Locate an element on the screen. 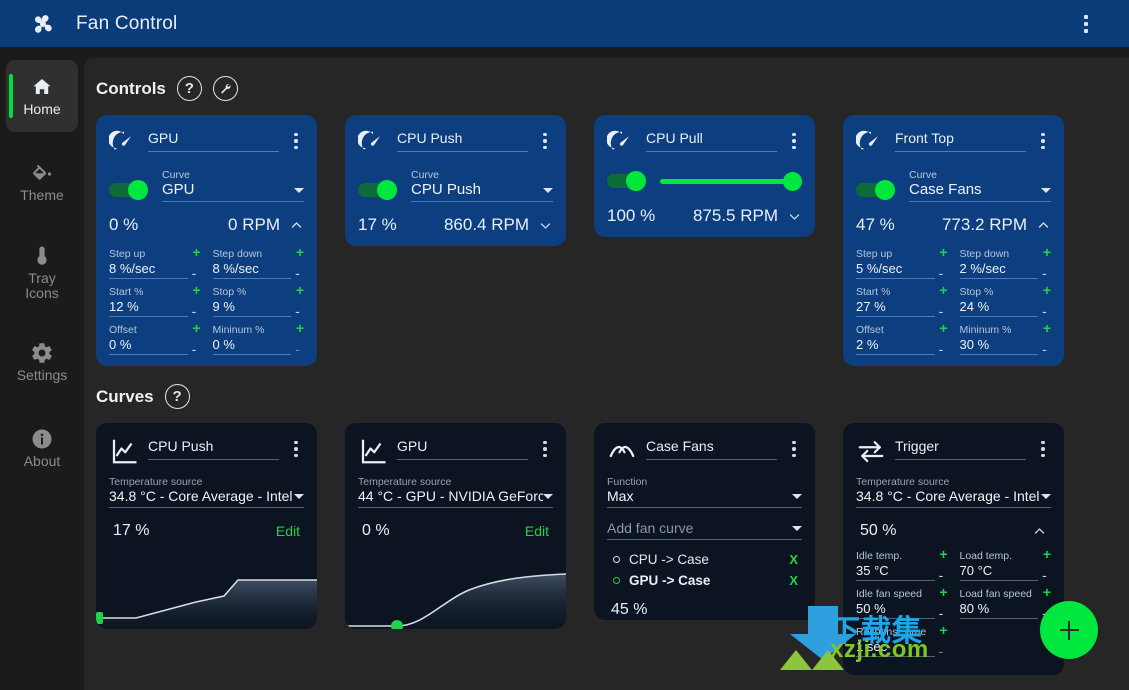 This screenshot has width=1129, height=690. curve-name-input: GPU is located at coordinates (462, 449).